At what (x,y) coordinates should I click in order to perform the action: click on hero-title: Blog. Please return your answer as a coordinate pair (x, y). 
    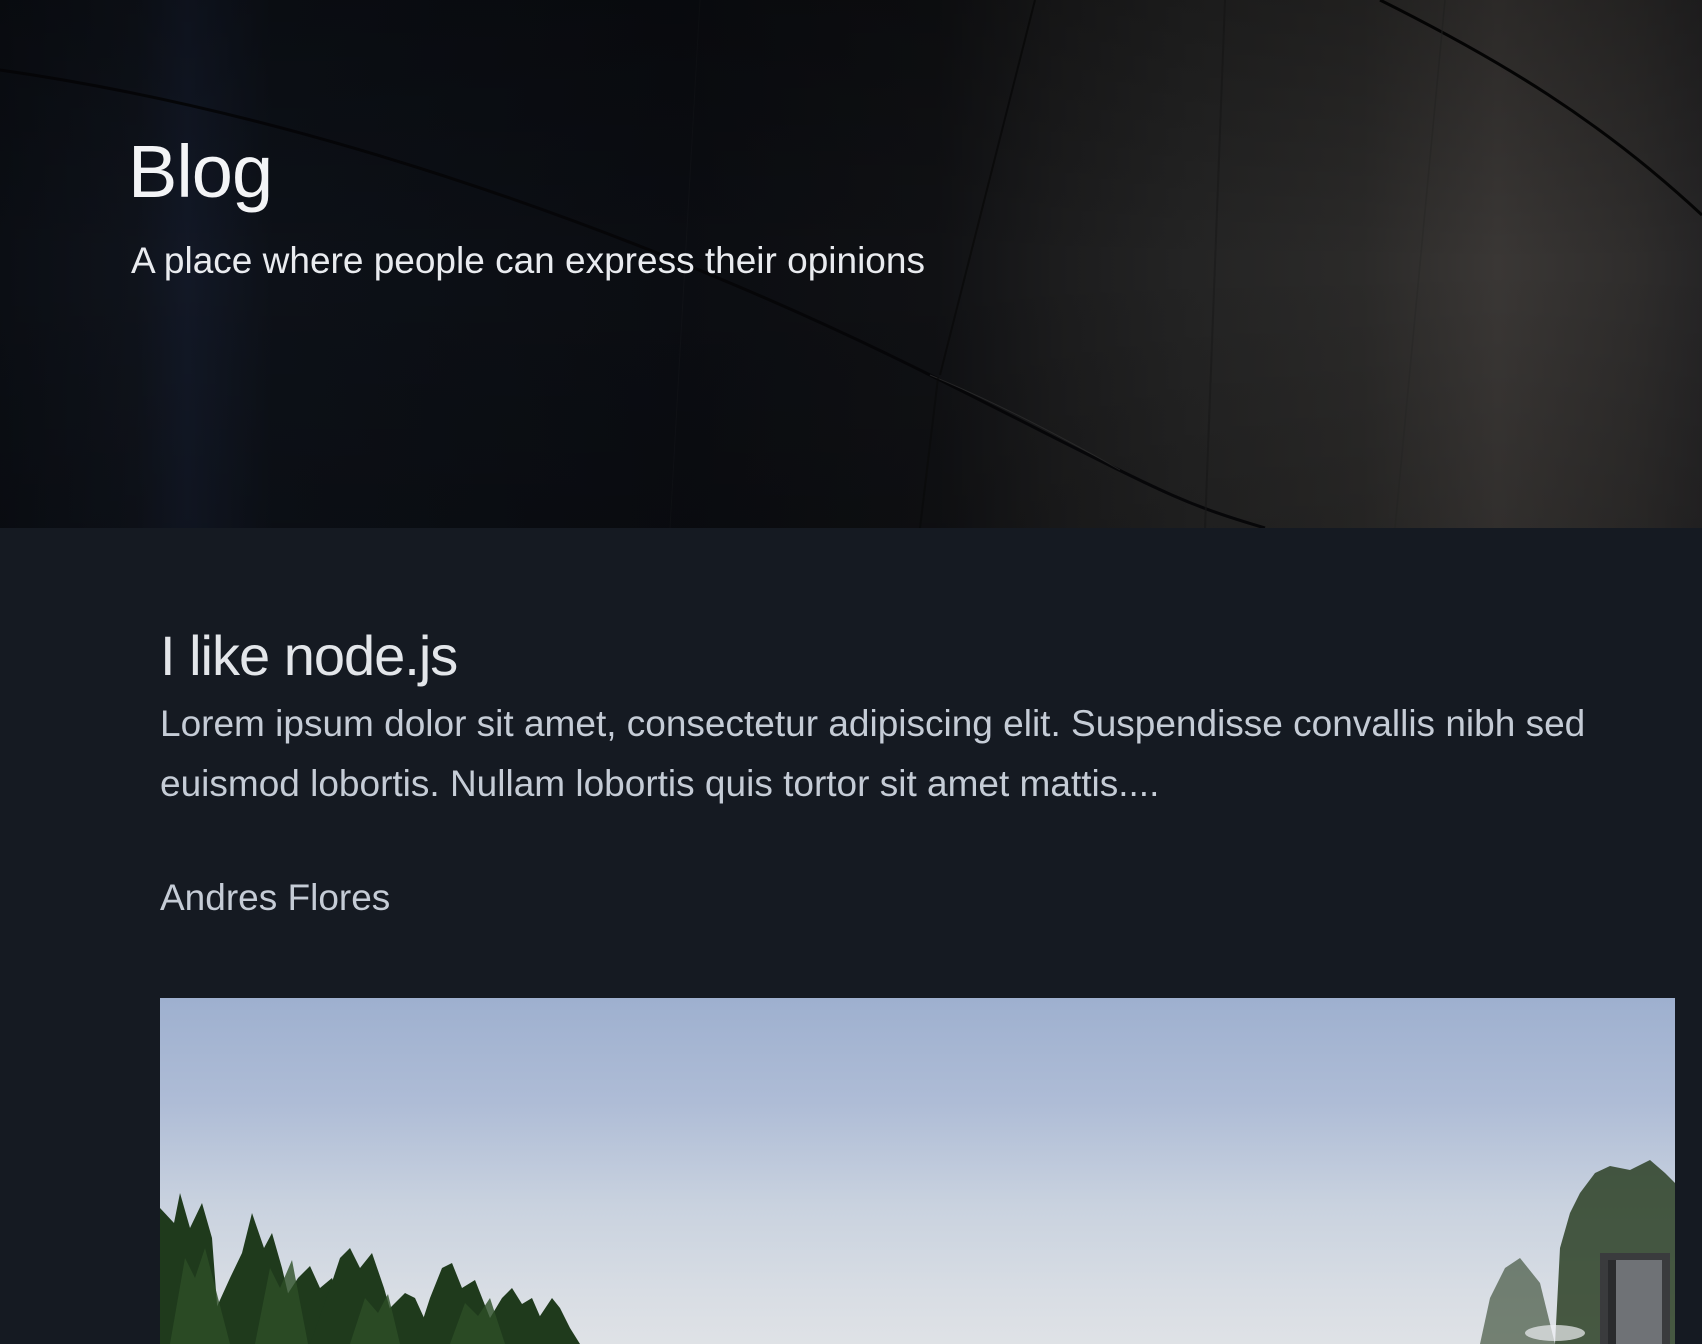
    Looking at the image, I should click on (200, 171).